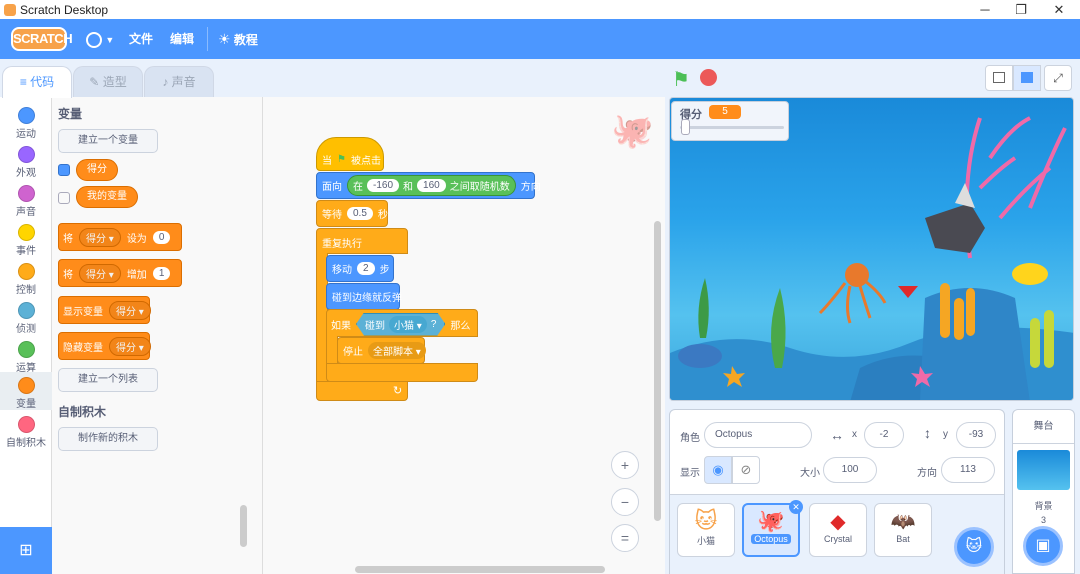 The image size is (1080, 574). What do you see at coordinates (26, 277) in the screenshot?
I see `category-control: 控制` at bounding box center [26, 277].